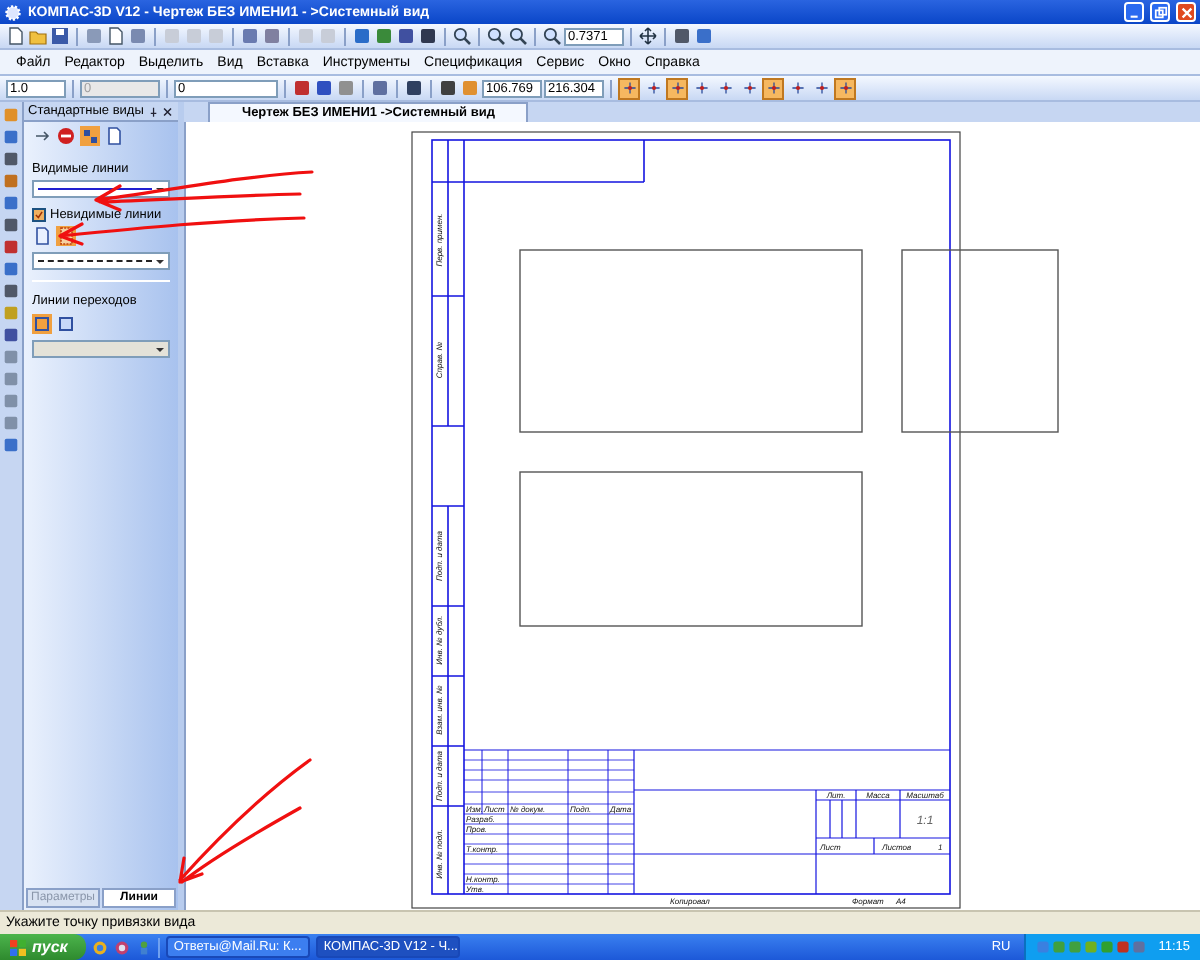 This screenshot has height=960, width=1200. Describe the element at coordinates (39, 215) in the screenshot. I see `checkbox` at that location.